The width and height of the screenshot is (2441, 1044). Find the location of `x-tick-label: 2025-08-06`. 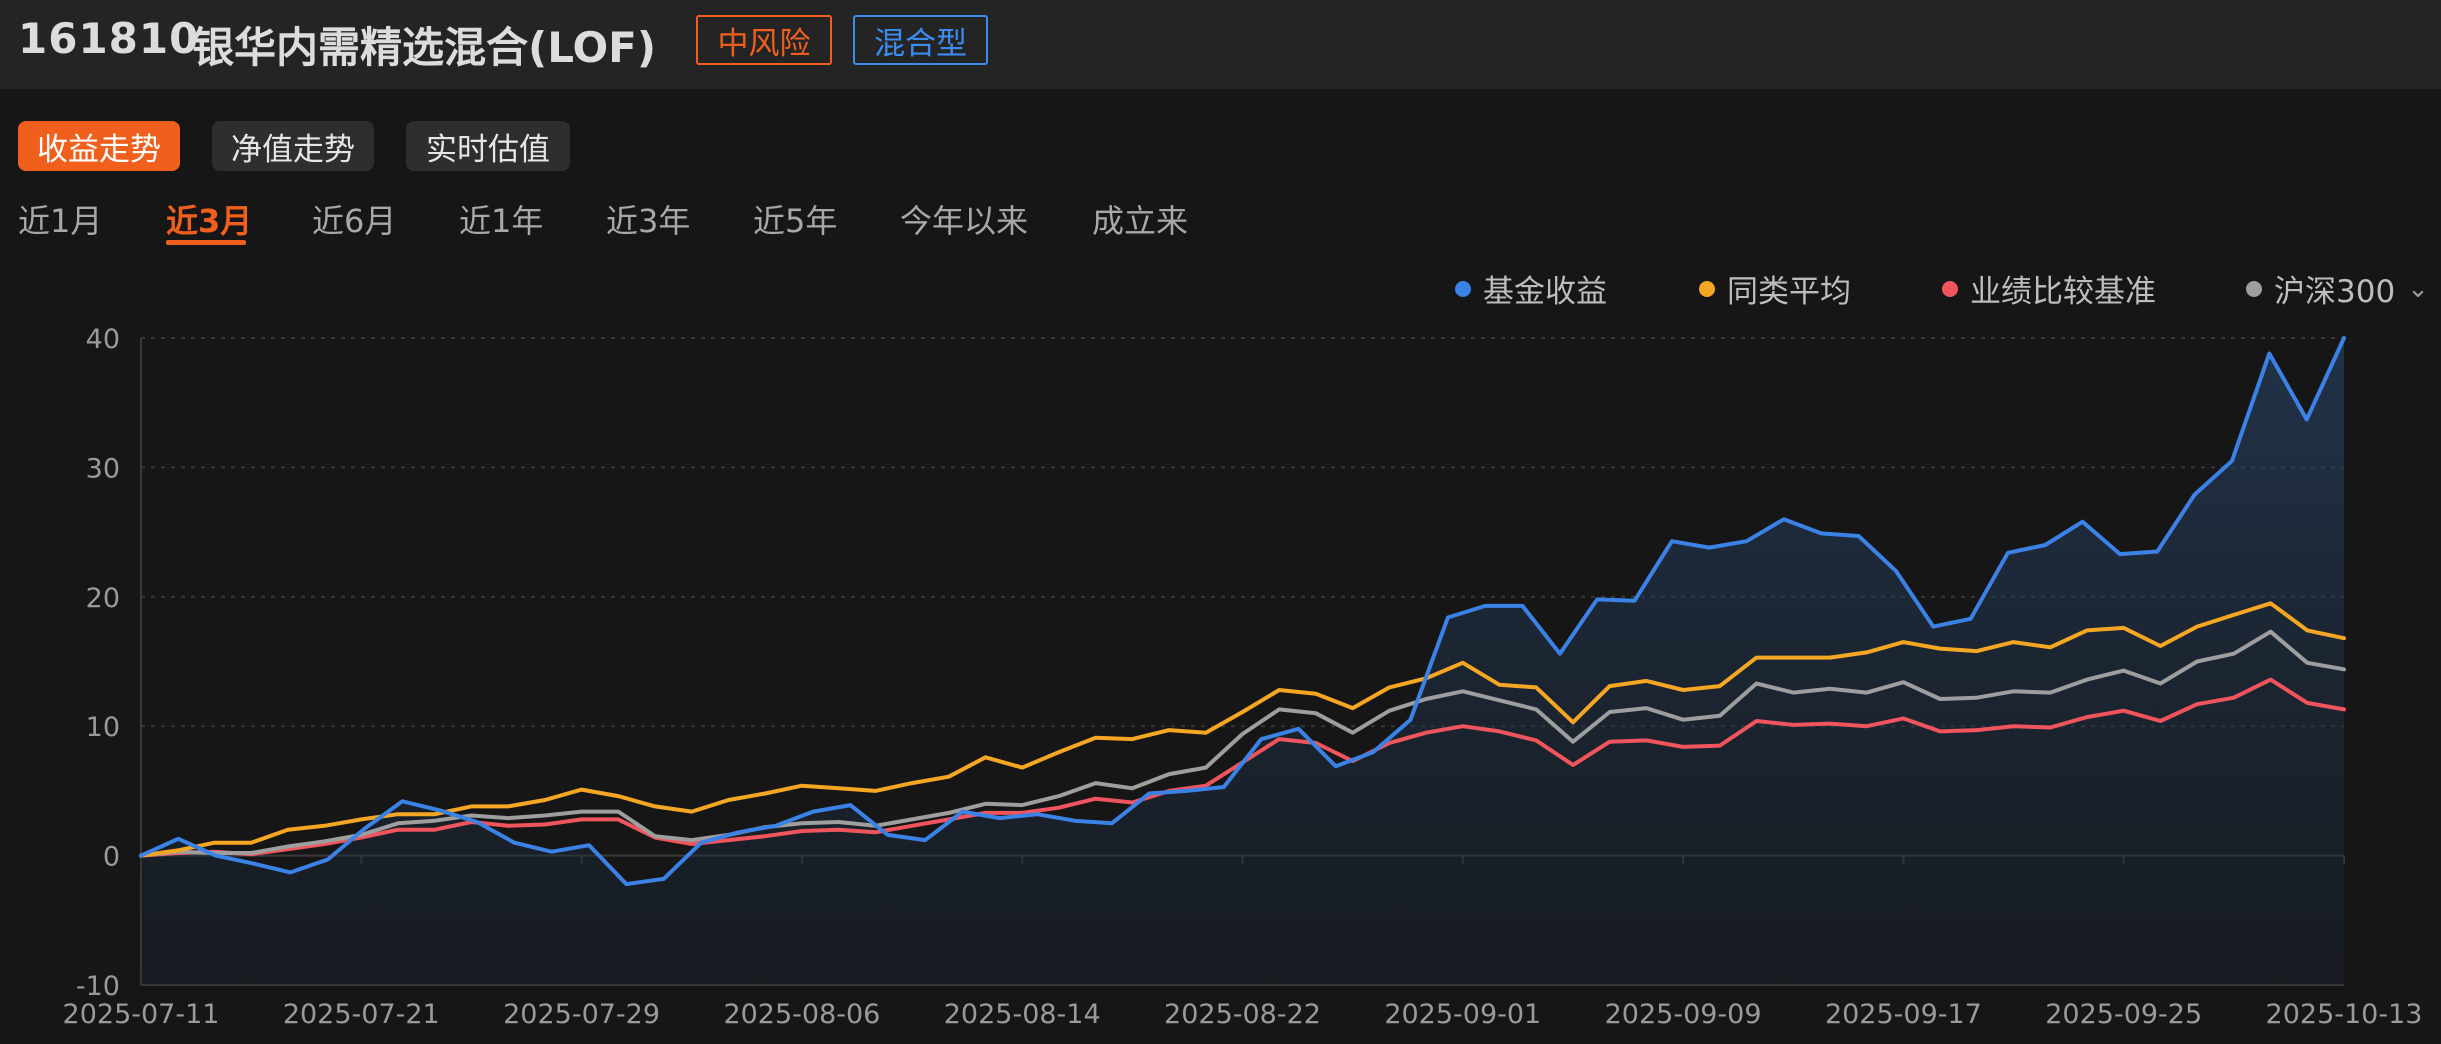

x-tick-label: 2025-08-06 is located at coordinates (801, 1014).